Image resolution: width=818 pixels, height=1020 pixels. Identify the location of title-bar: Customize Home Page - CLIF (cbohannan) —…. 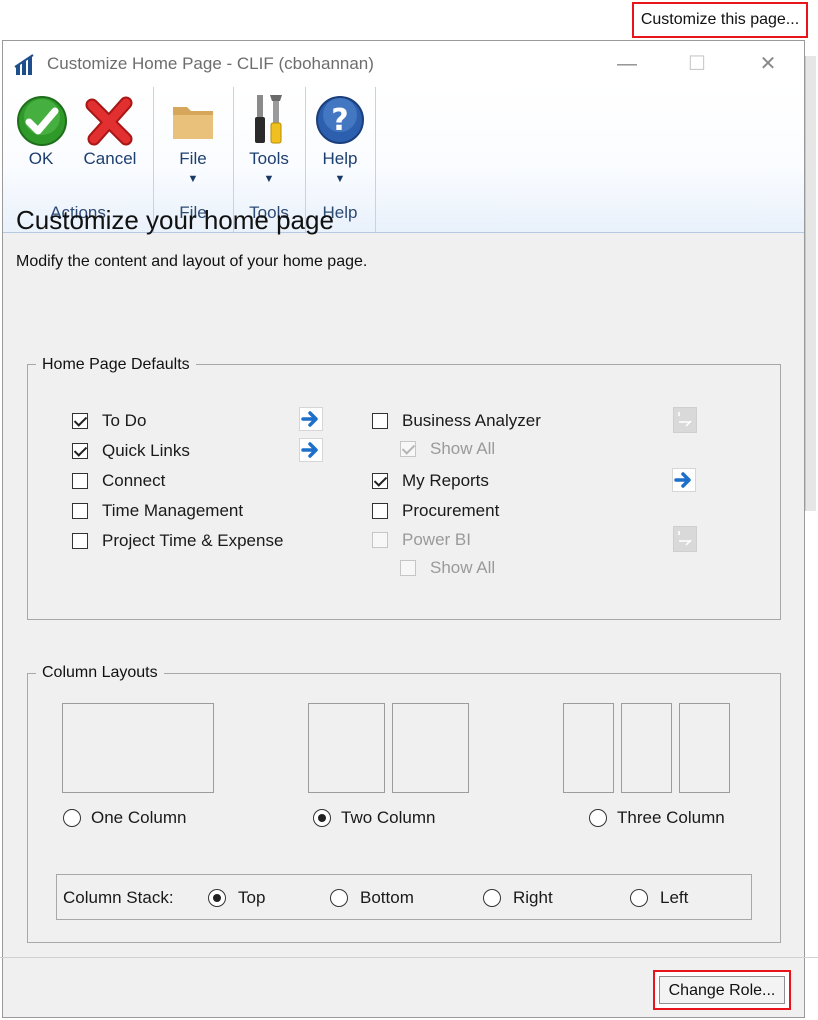
(403, 64).